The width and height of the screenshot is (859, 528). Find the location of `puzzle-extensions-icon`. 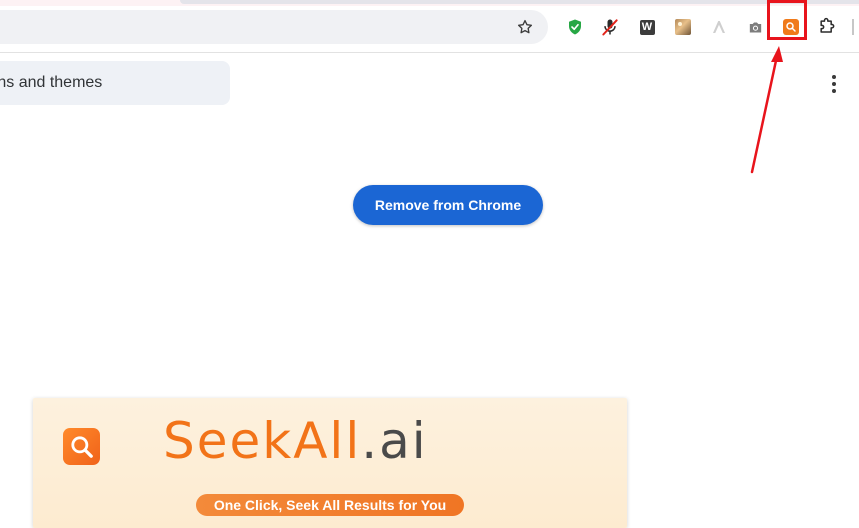

puzzle-extensions-icon is located at coordinates (827, 27).